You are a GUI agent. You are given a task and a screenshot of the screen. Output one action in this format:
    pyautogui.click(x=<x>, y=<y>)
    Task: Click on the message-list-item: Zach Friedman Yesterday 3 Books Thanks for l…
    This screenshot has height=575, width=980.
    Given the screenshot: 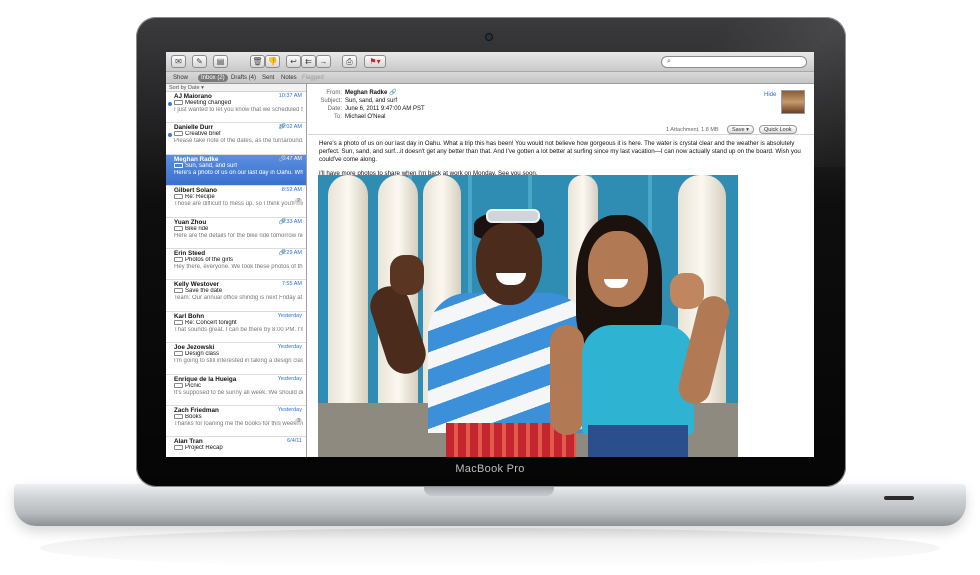 What is the action you would take?
    pyautogui.click(x=236, y=422)
    